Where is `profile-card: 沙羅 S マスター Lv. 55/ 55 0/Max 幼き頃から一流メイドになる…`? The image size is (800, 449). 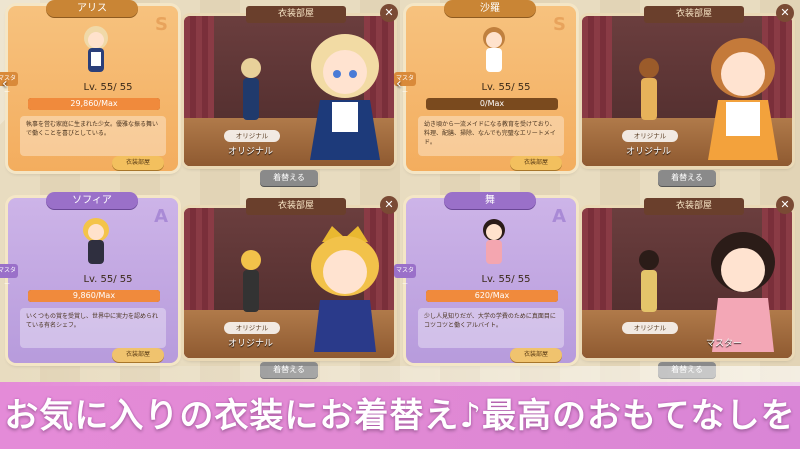
profile-card: 沙羅 S マスター Lv. 55/ 55 0/Max 幼き頃から一流メイドになる… is located at coordinates (485, 85).